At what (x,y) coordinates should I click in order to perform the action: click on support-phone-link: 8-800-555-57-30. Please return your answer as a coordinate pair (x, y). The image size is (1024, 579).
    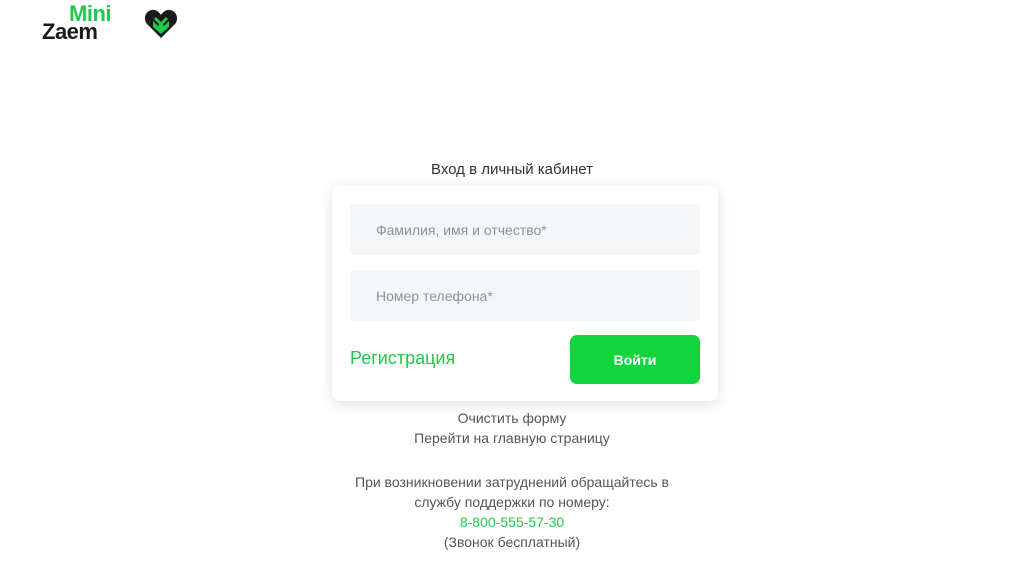
    Looking at the image, I should click on (512, 522).